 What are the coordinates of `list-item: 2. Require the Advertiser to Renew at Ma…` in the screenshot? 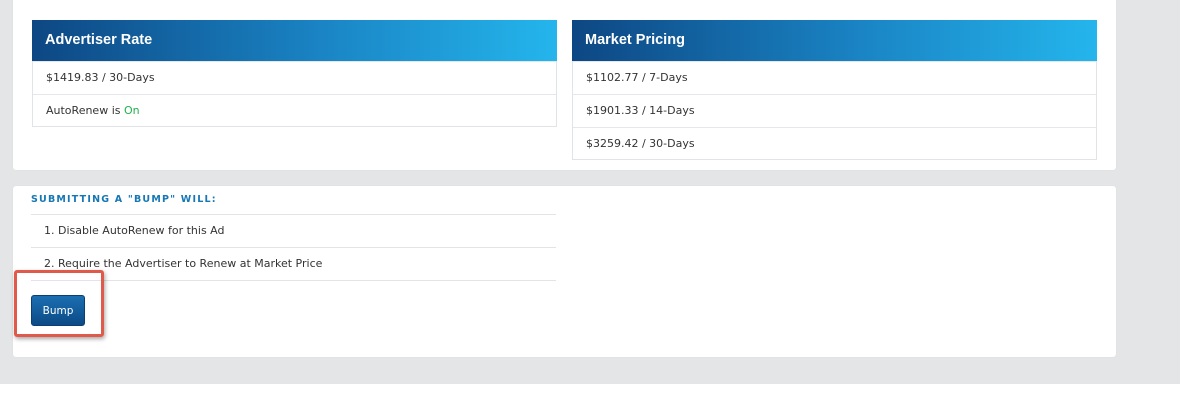 It's located at (293, 264).